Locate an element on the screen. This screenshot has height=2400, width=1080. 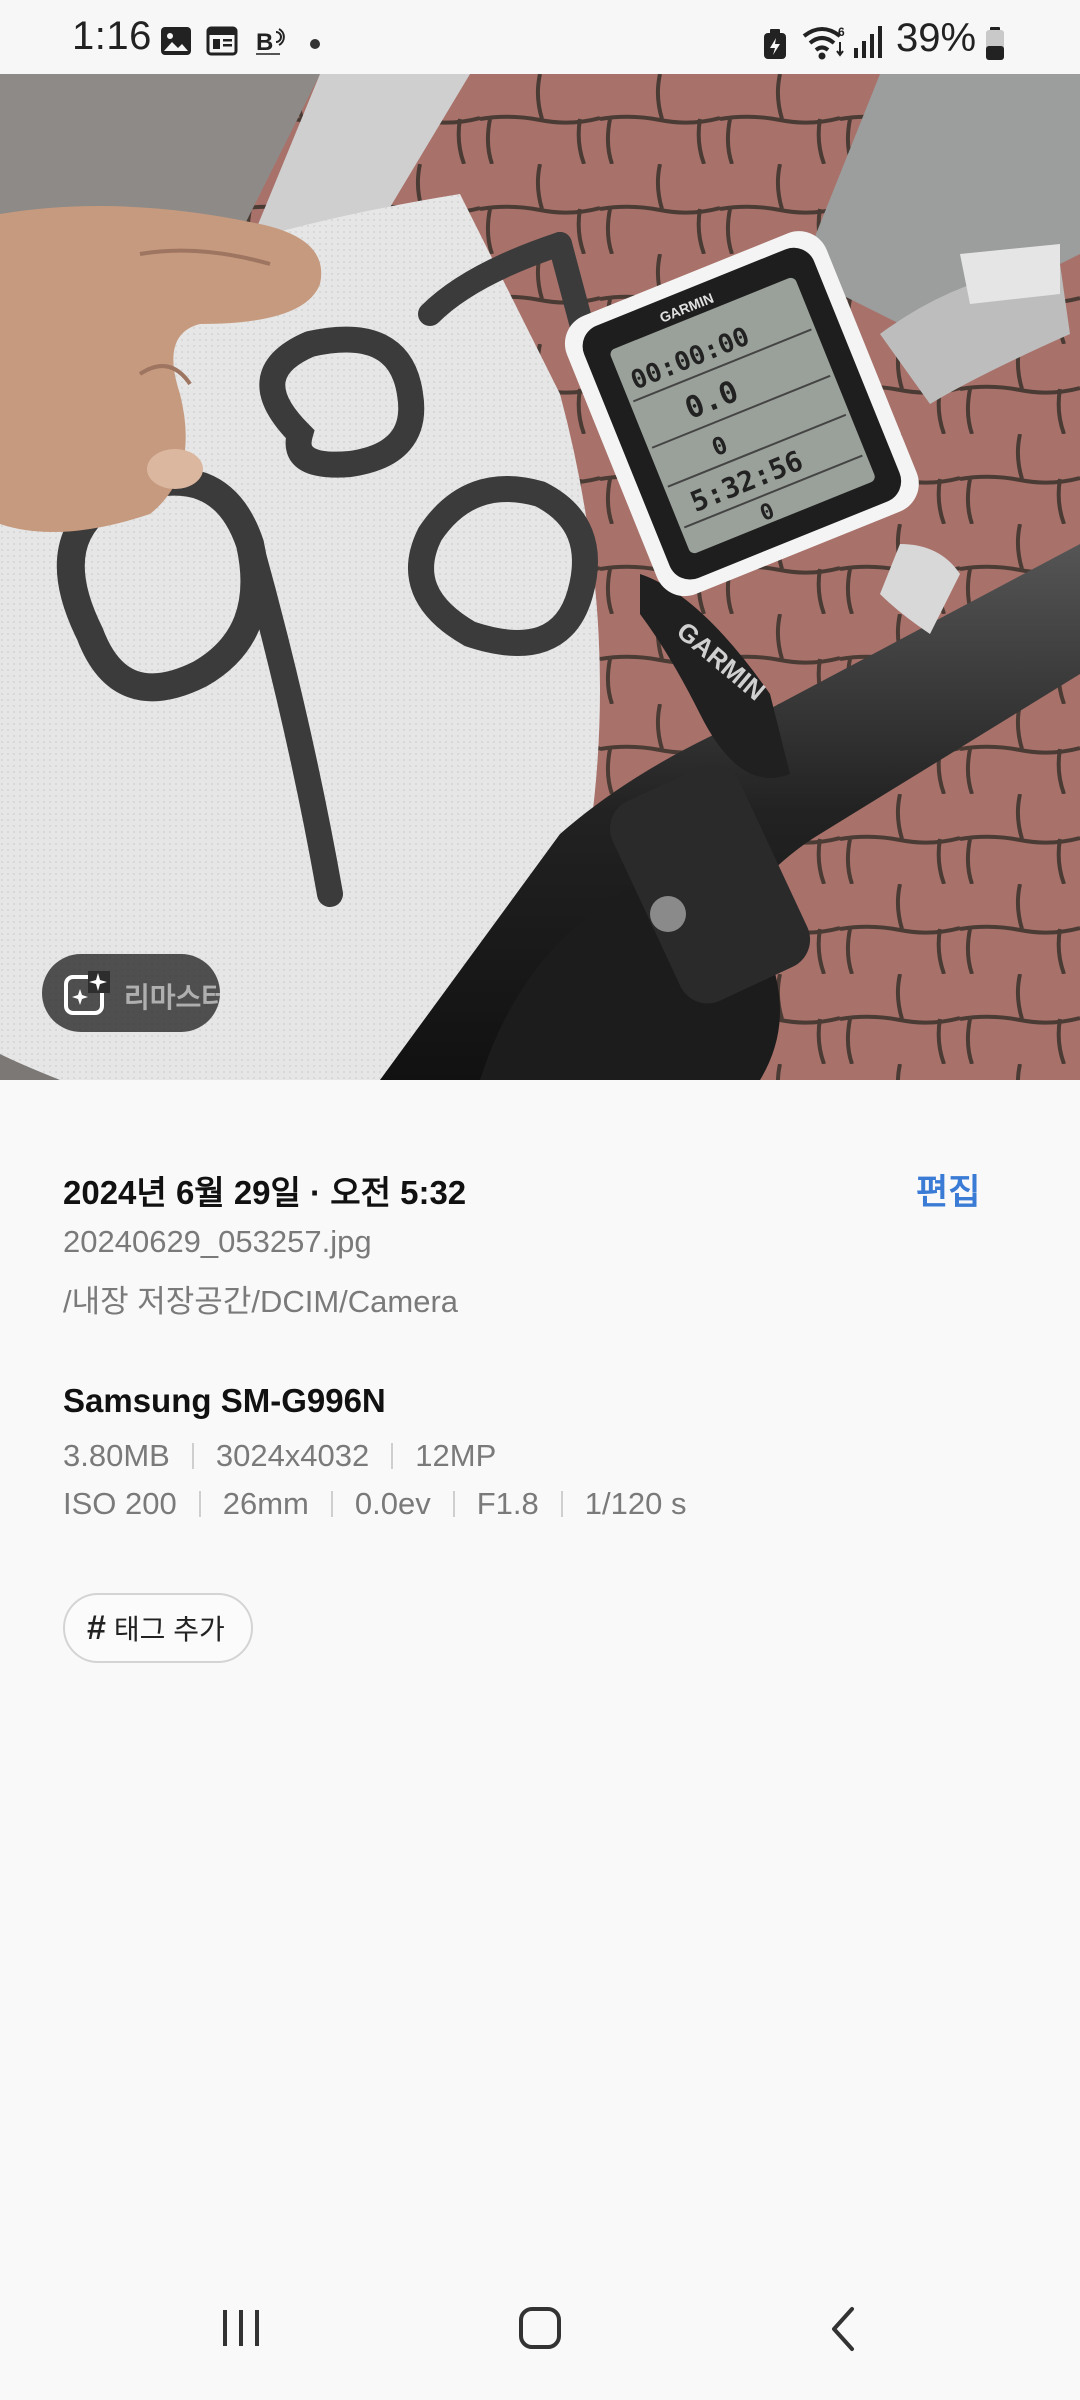
remaster-label: 리마스터 is located at coordinates (172, 997).